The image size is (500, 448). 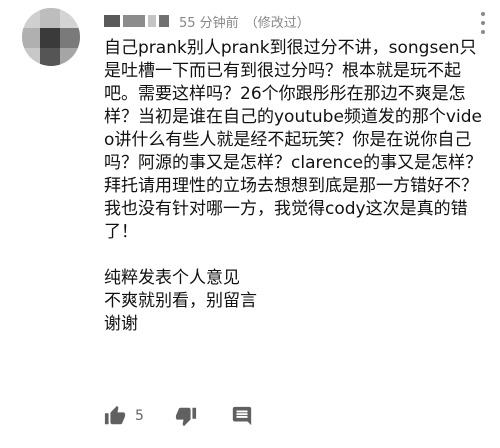 I want to click on edited-label: （修改过）, so click(x=277, y=23).